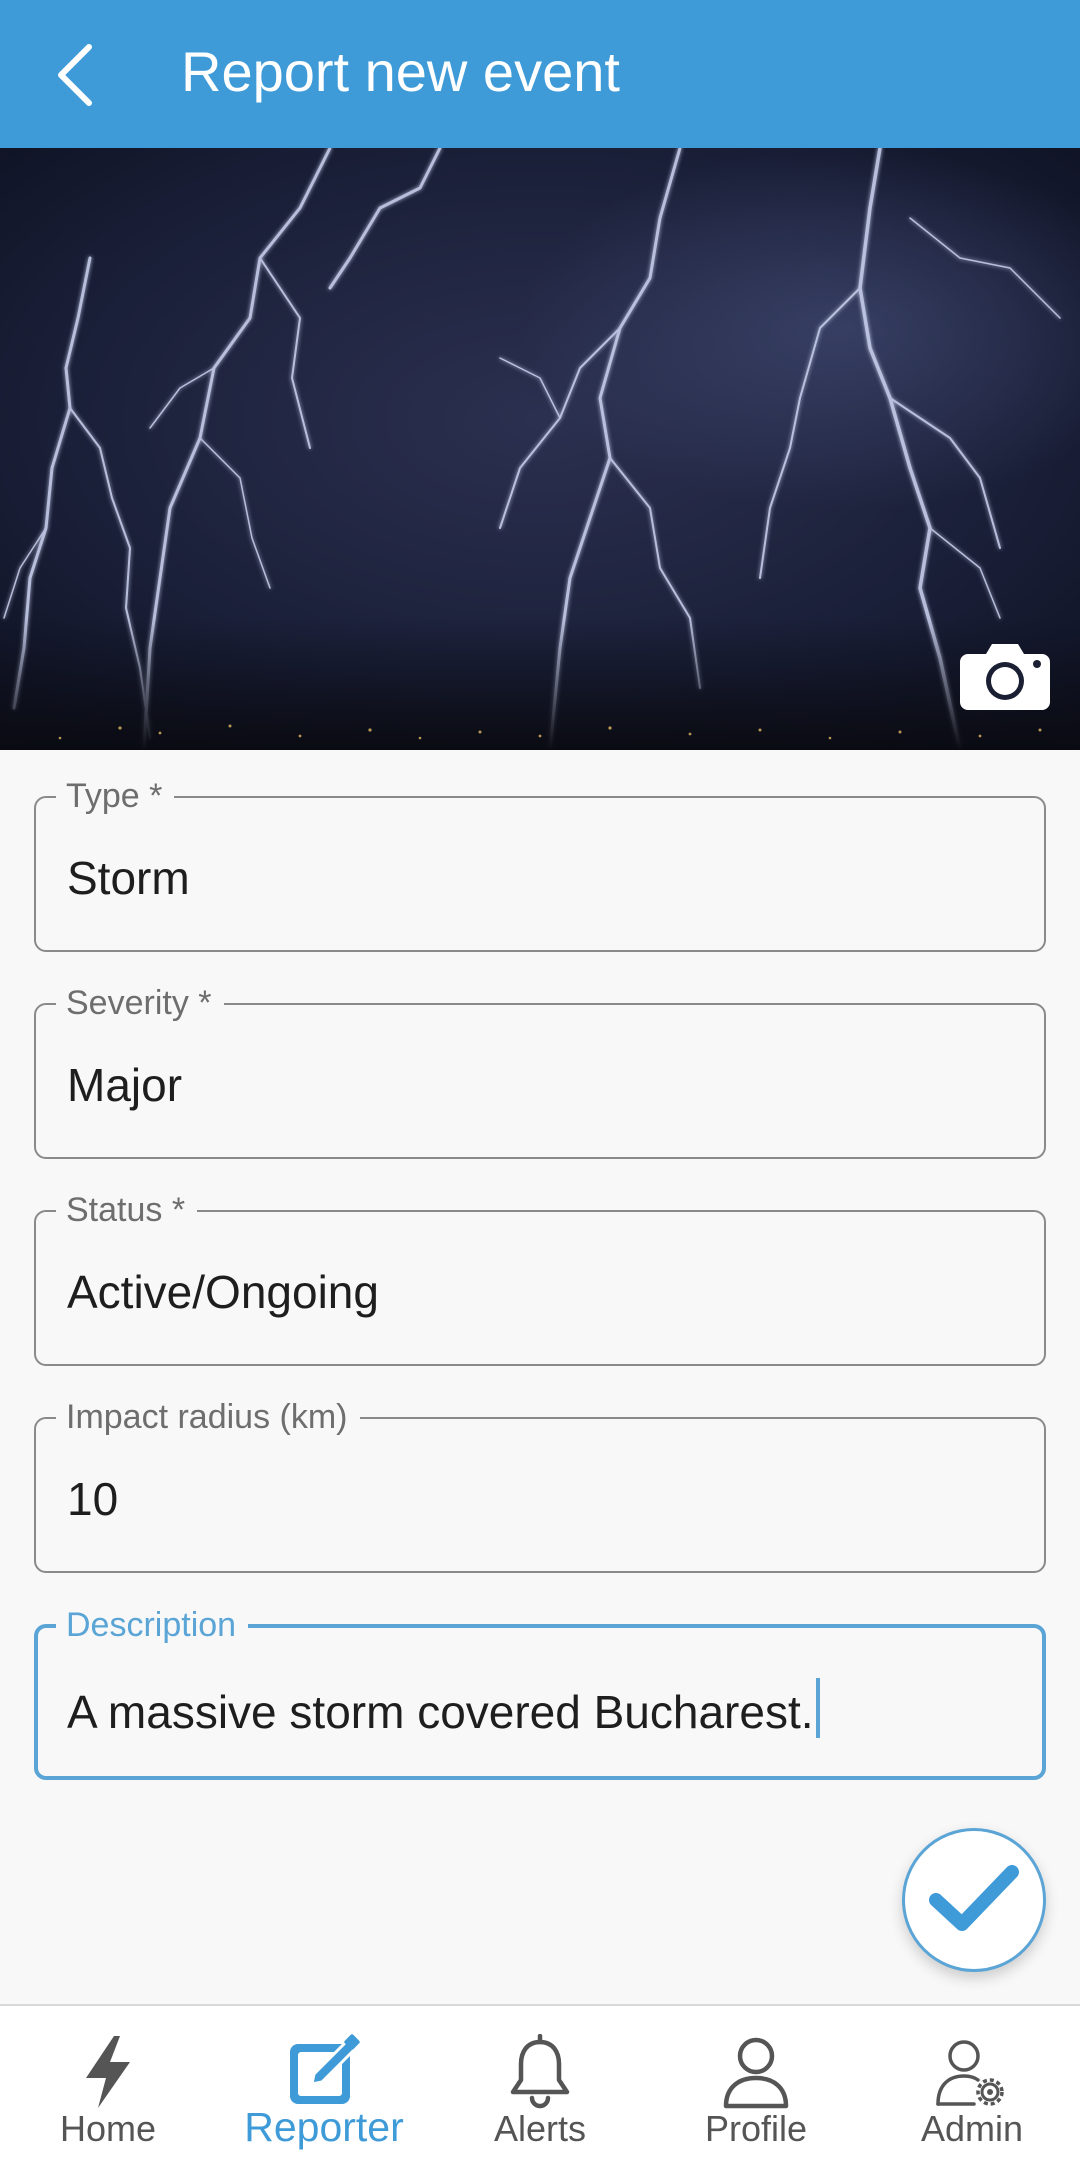 The width and height of the screenshot is (1080, 2175). I want to click on camera-icon, so click(1005, 677).